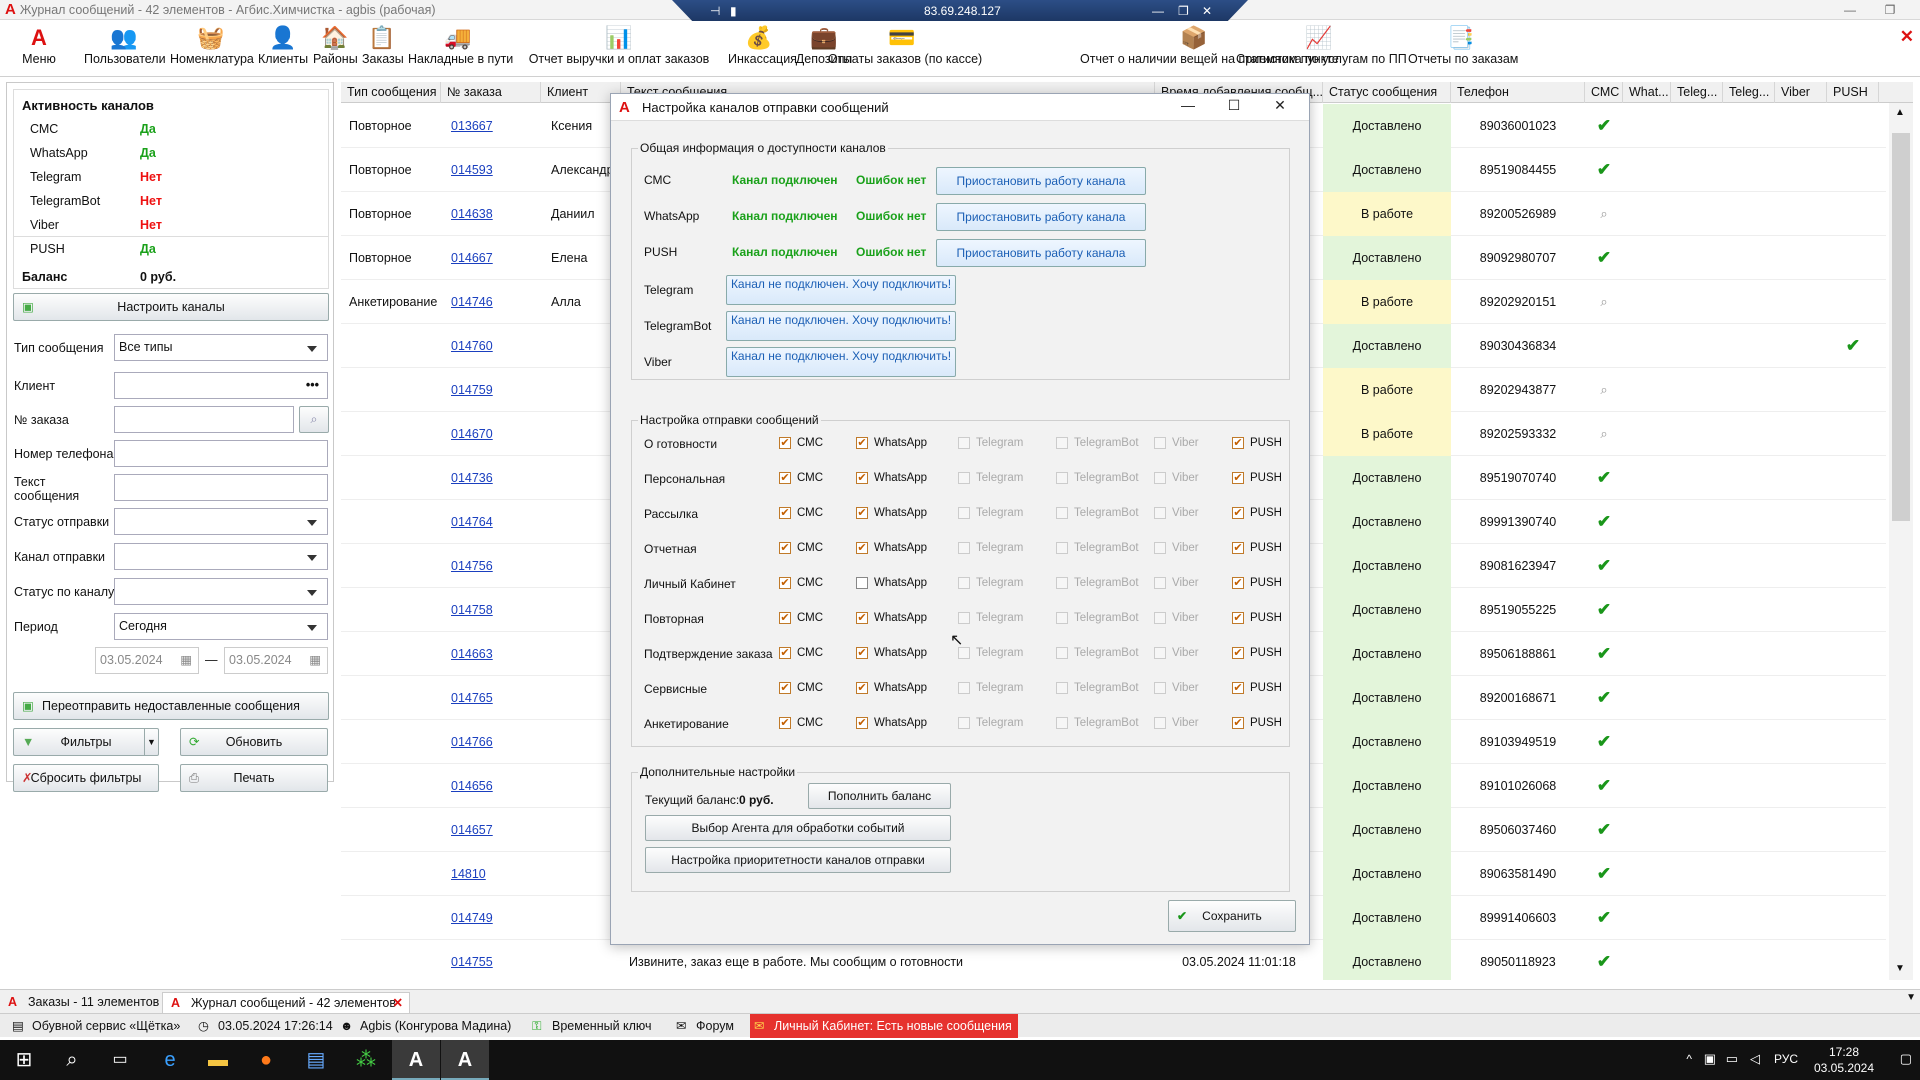 This screenshot has width=1920, height=1080. Describe the element at coordinates (398, 1003) in the screenshot. I see `tab-close-icon: ✕` at that location.